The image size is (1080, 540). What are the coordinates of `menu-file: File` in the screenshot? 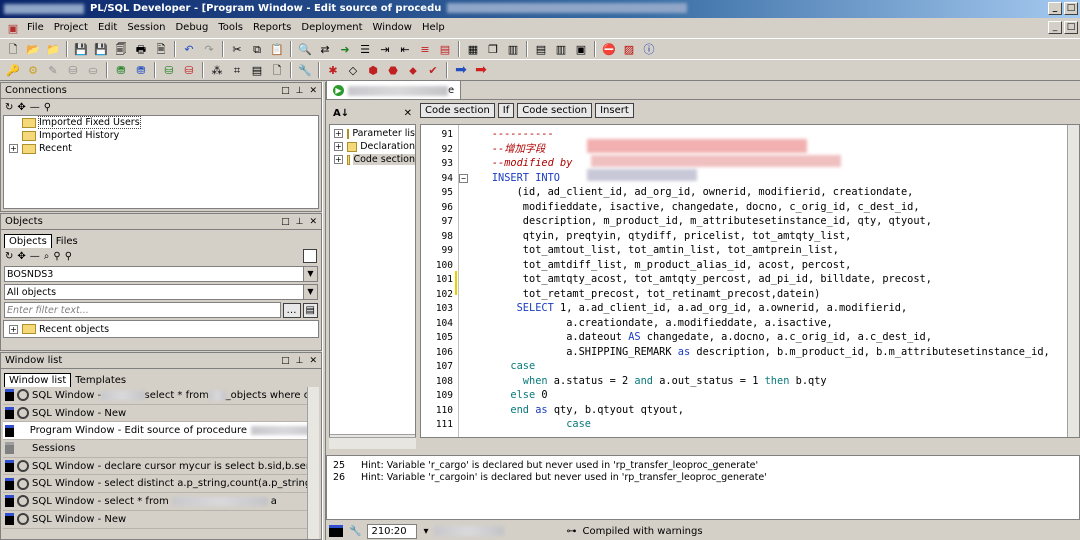 It's located at (35, 28).